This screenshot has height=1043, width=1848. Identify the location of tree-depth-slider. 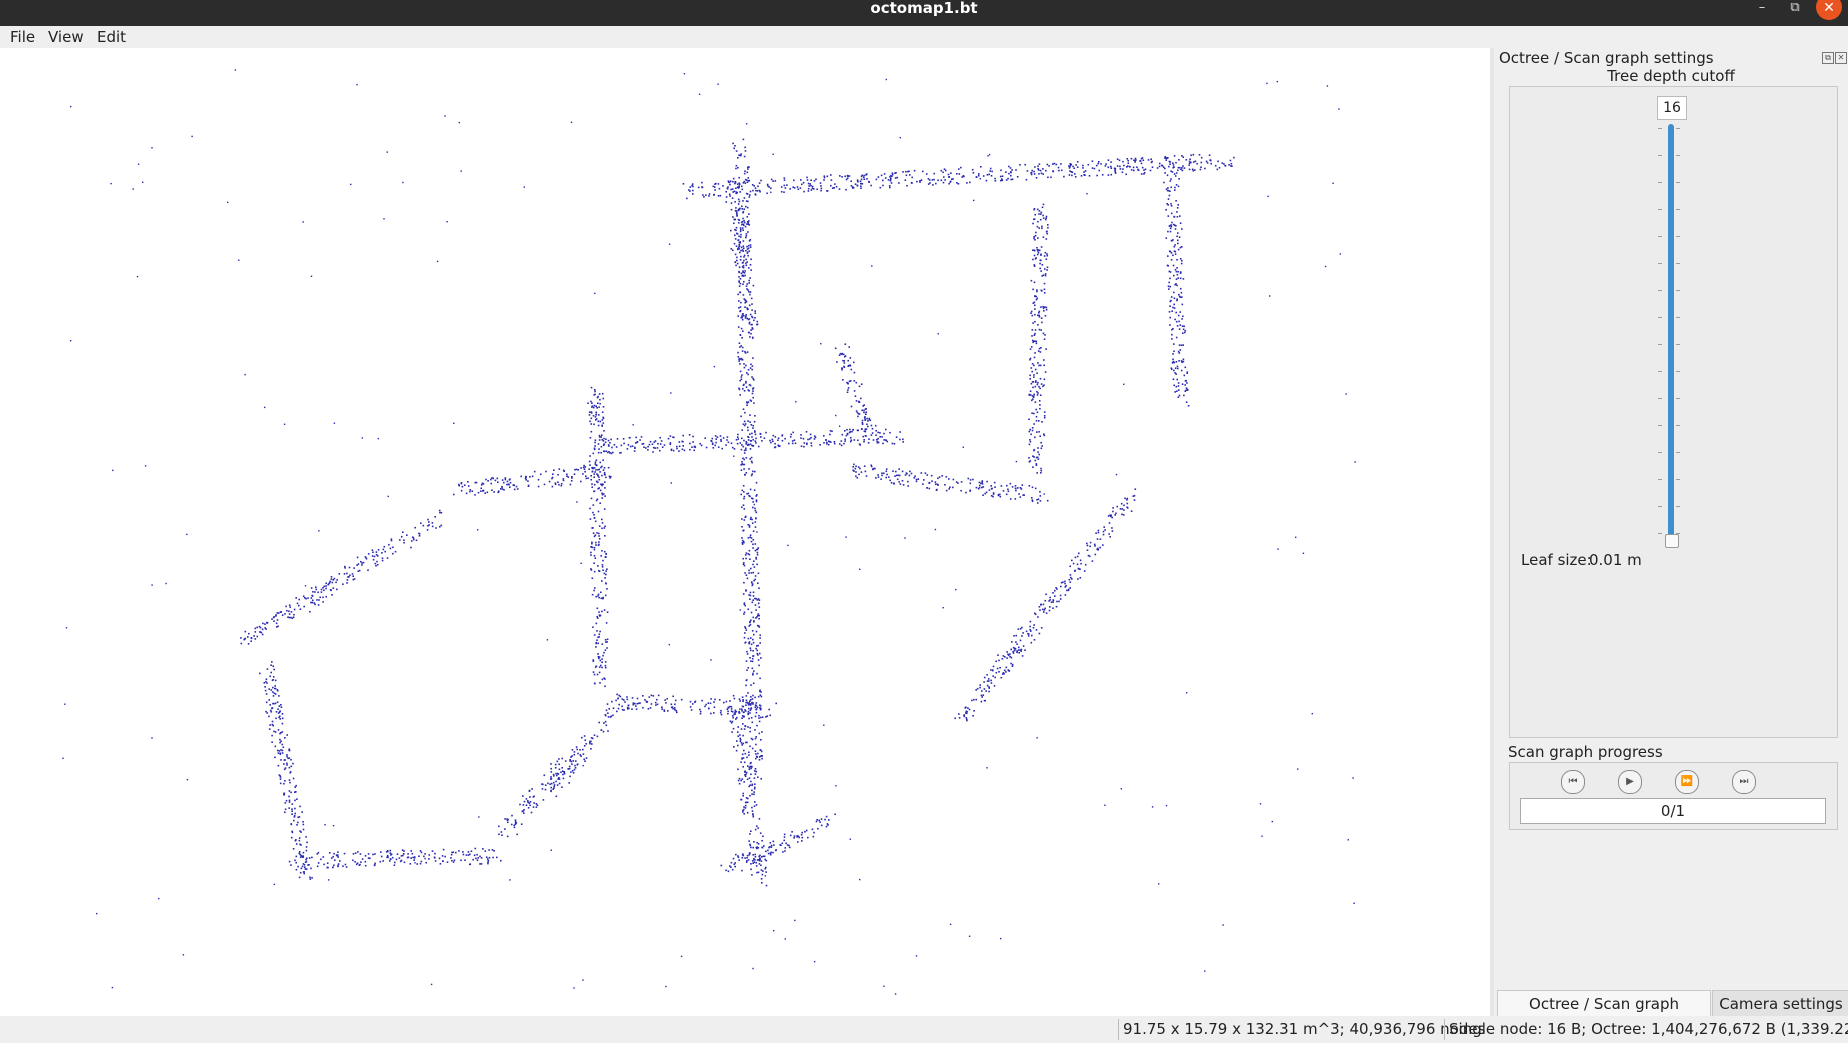
(1671, 332).